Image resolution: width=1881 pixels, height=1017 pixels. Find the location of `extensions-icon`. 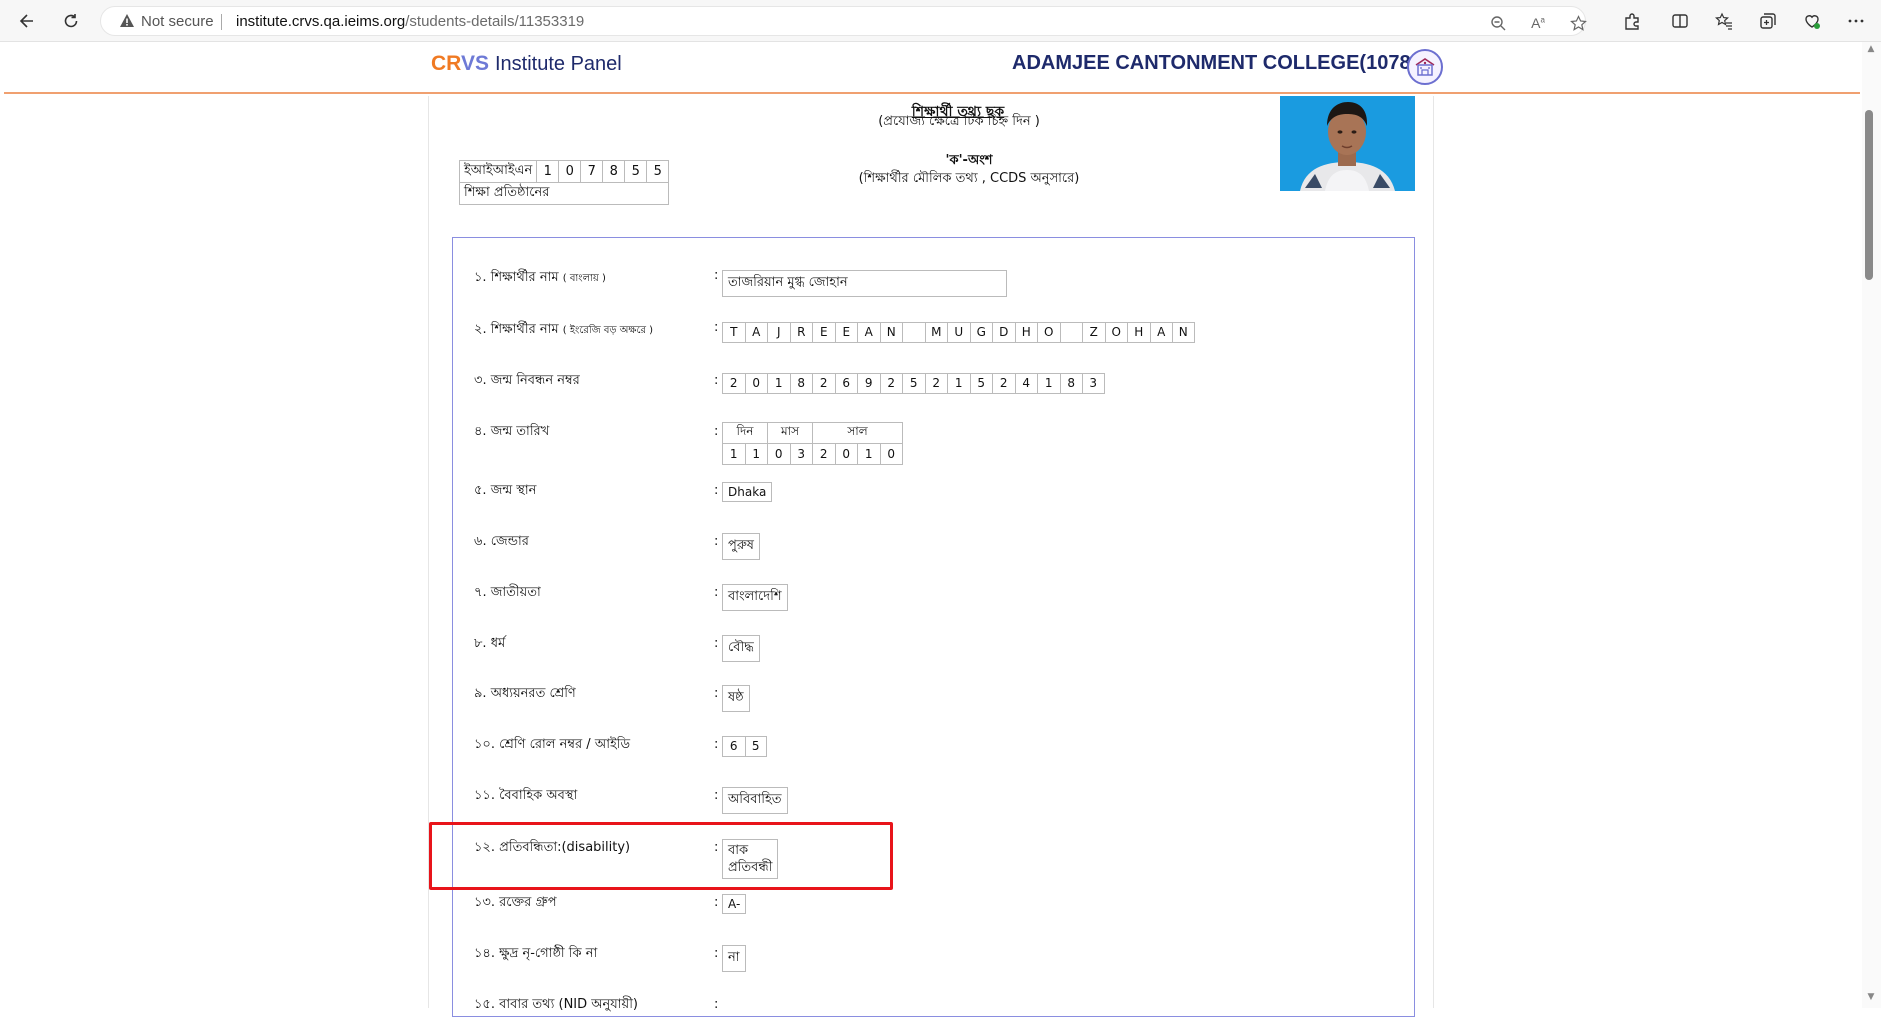

extensions-icon is located at coordinates (1632, 21).